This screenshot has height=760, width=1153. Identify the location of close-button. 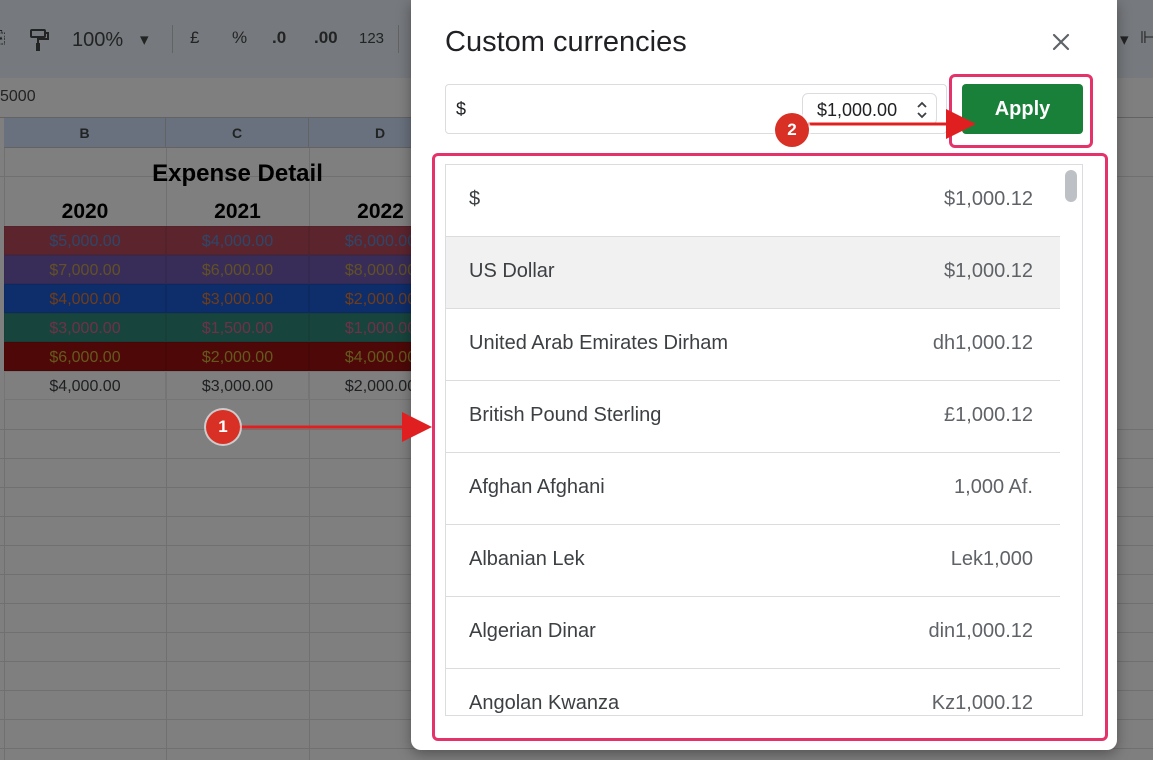
(1061, 42).